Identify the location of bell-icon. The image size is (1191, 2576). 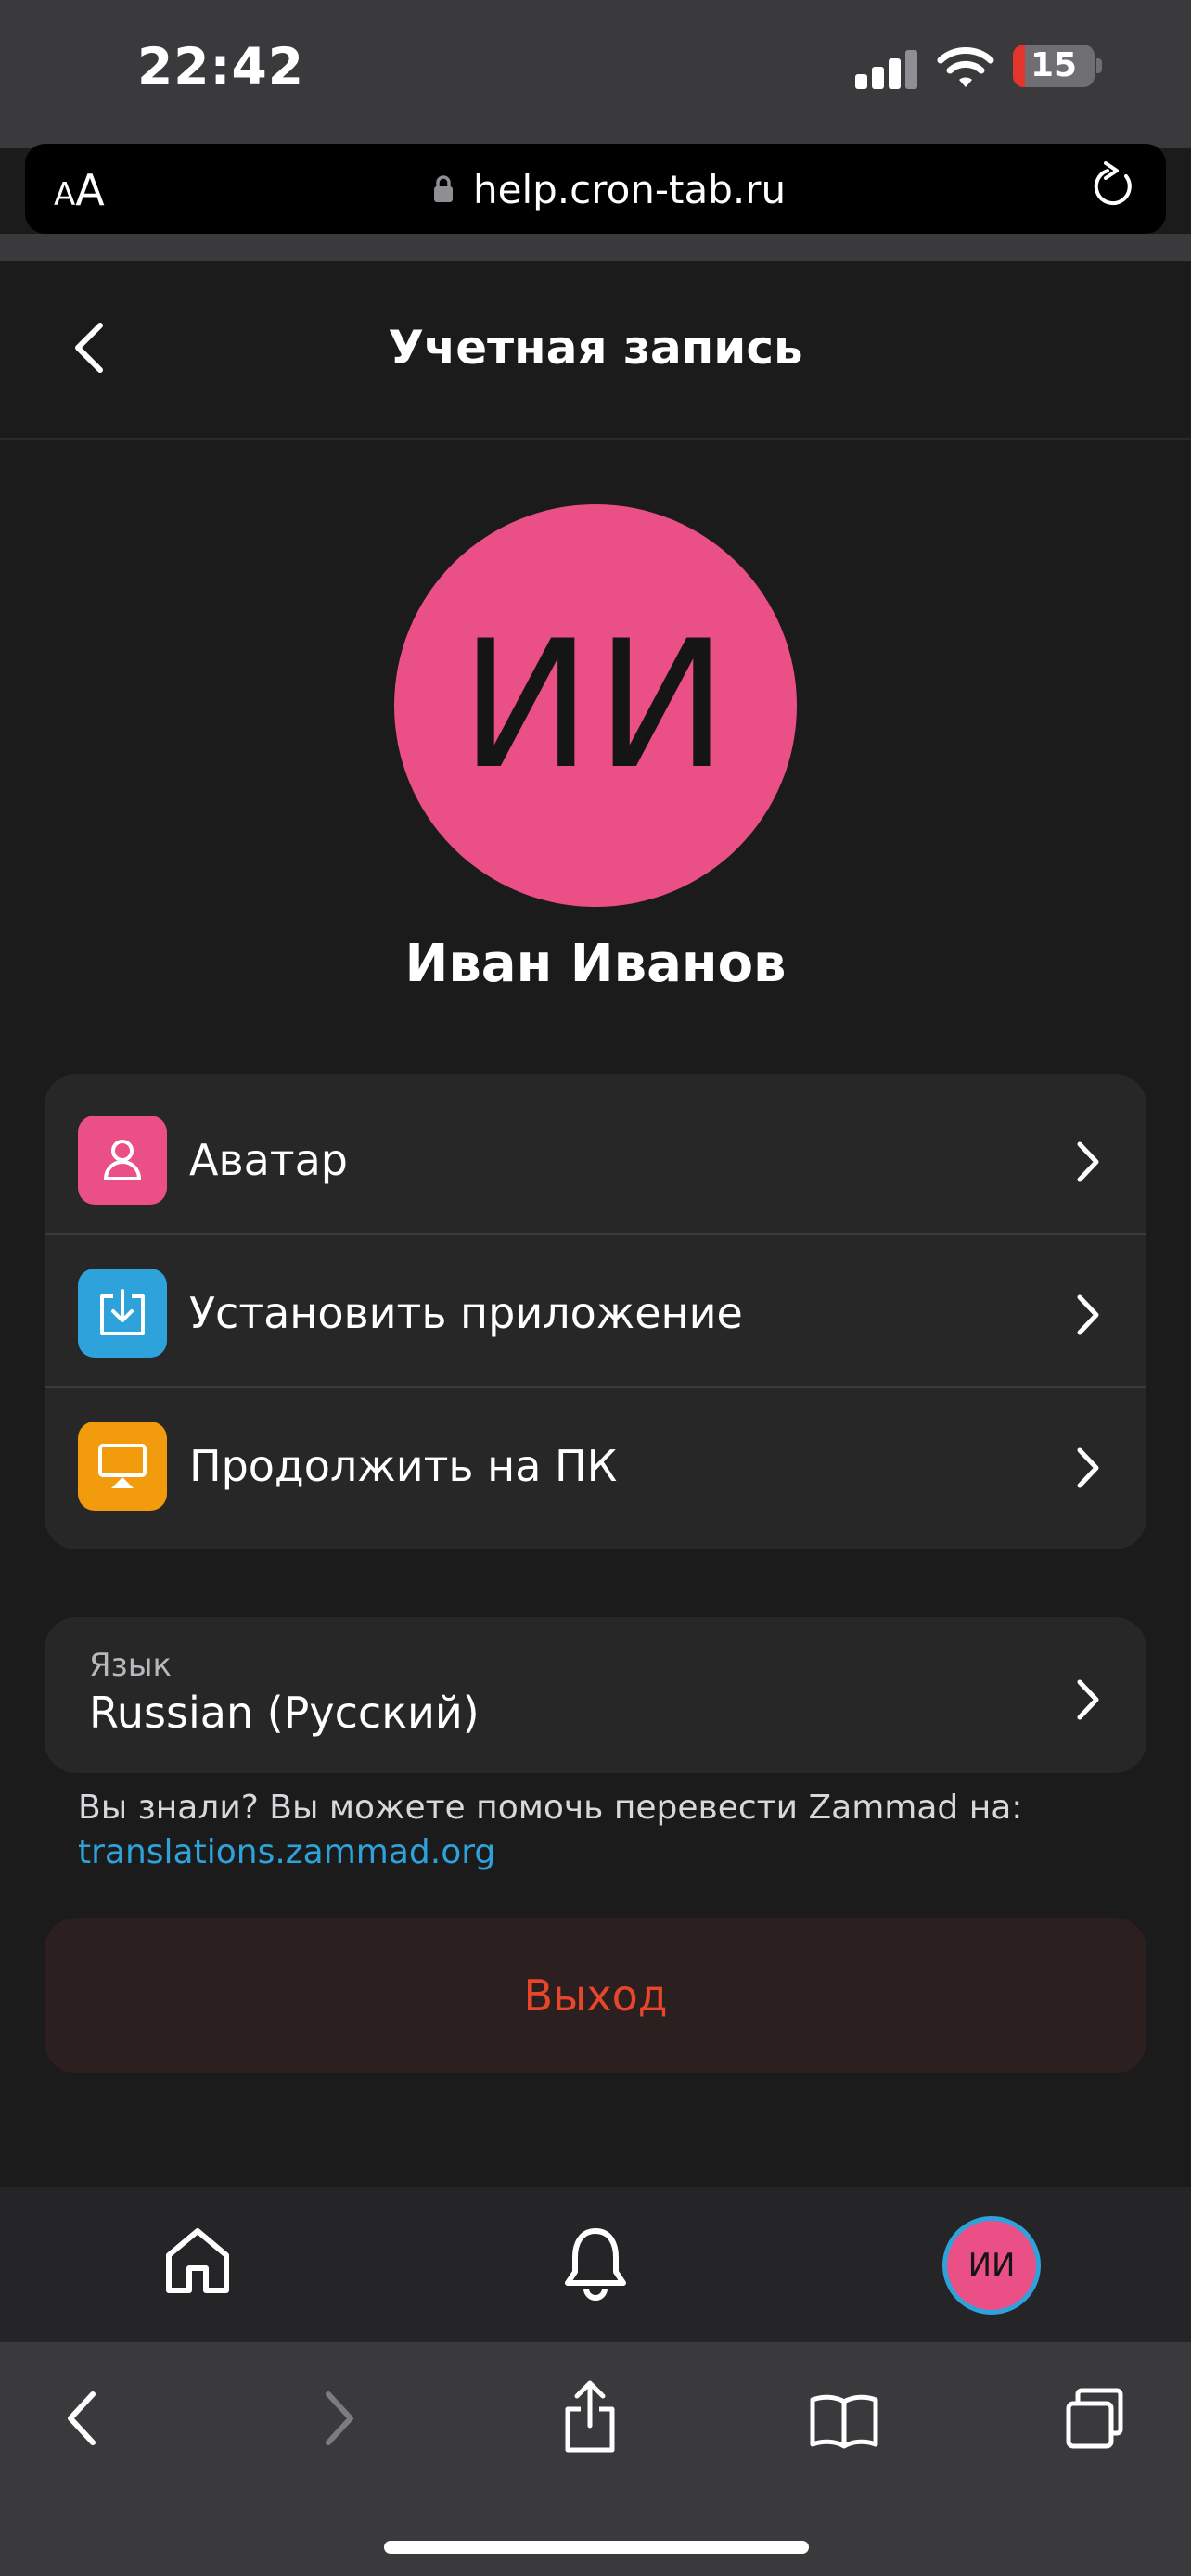
(595, 2263).